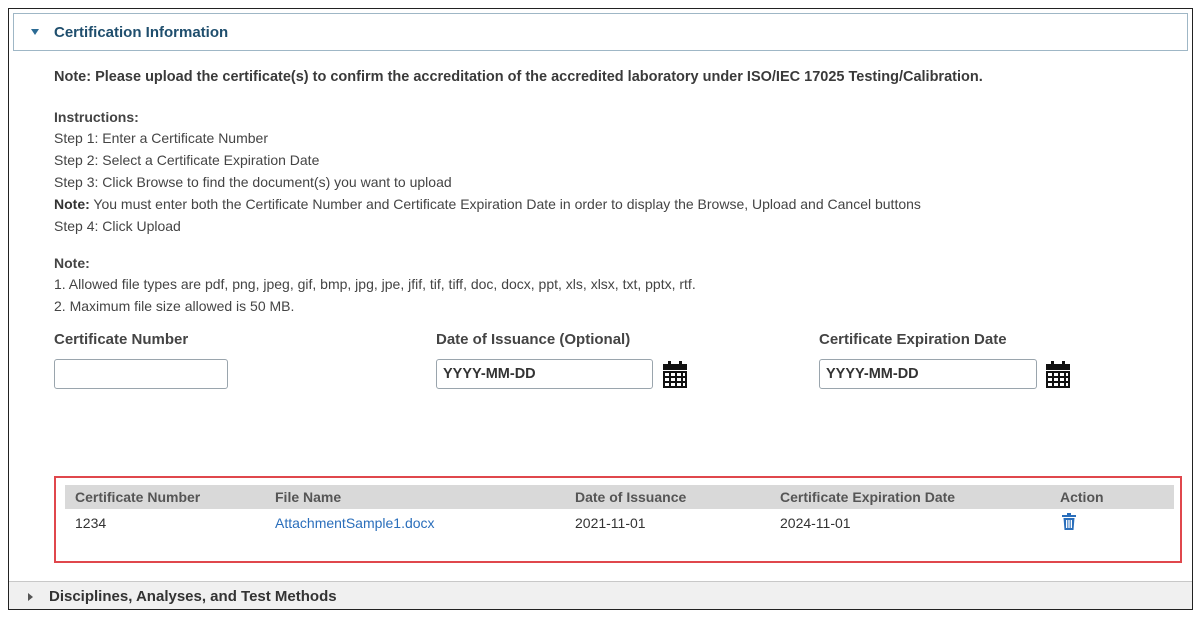  What do you see at coordinates (174, 306) in the screenshot?
I see `note-file-size: 2. Maximum file size allowed is 50 MB.` at bounding box center [174, 306].